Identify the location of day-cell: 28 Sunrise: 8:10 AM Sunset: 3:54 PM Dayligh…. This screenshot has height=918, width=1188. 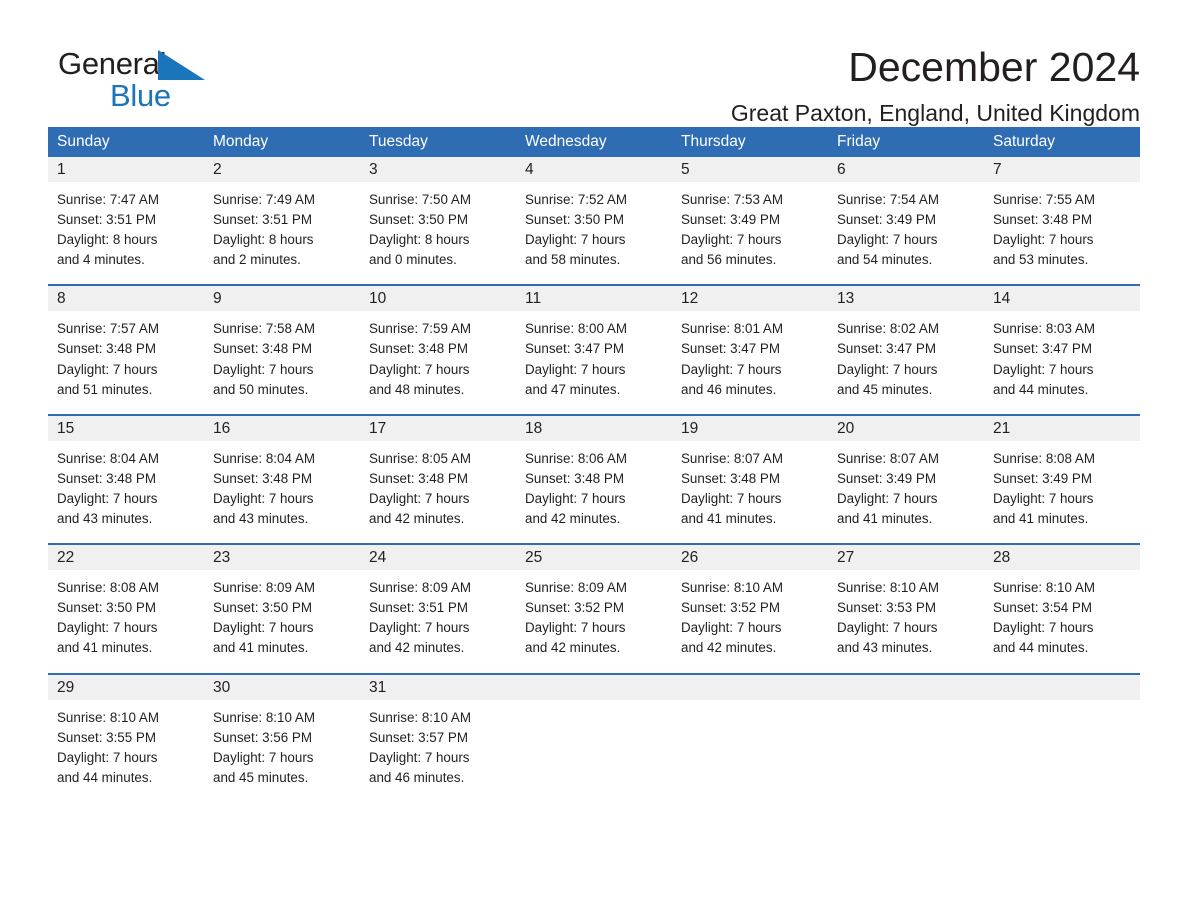
(1062, 602).